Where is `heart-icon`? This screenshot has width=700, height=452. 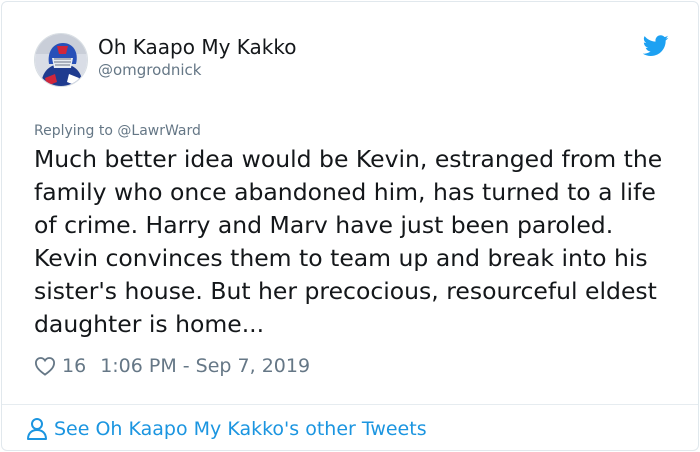 heart-icon is located at coordinates (45, 366).